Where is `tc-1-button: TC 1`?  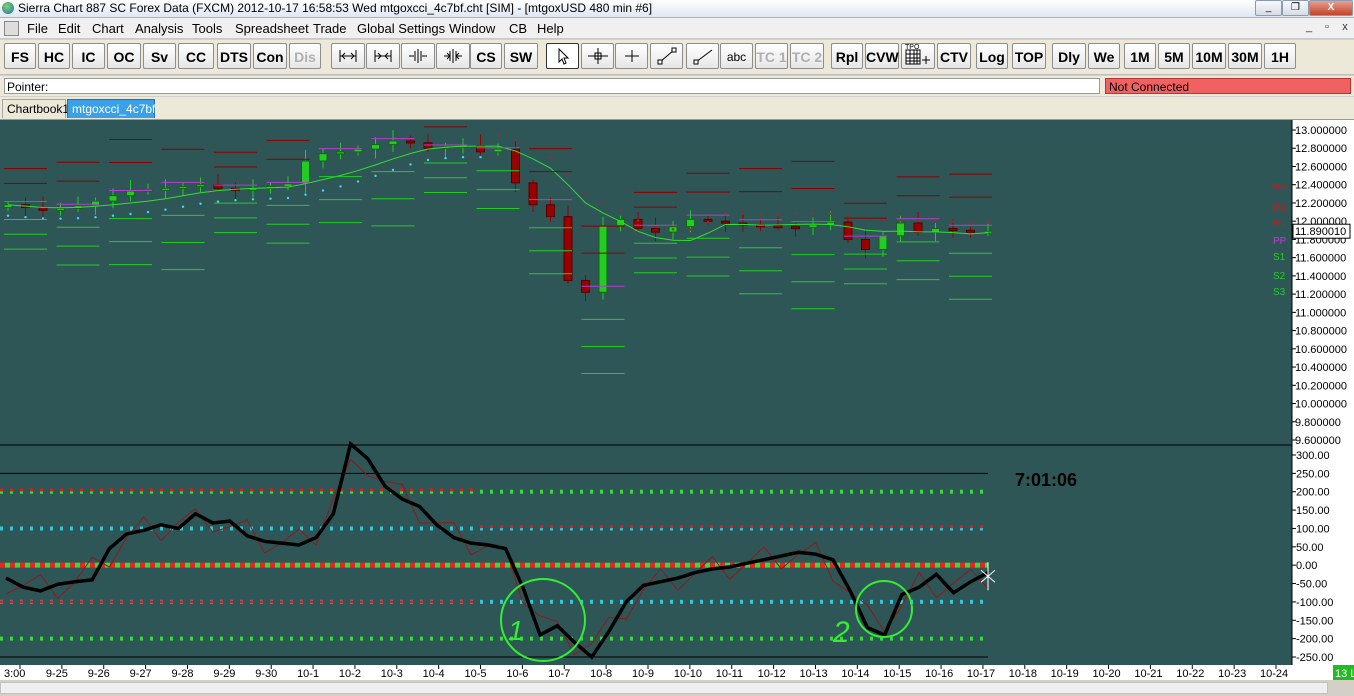 tc-1-button: TC 1 is located at coordinates (771, 56).